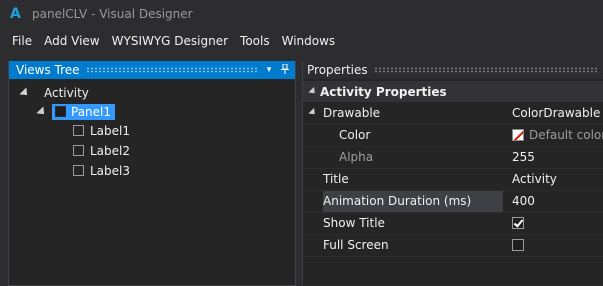 Image resolution: width=603 pixels, height=286 pixels. What do you see at coordinates (72, 41) in the screenshot?
I see `menu-add-view: Add View` at bounding box center [72, 41].